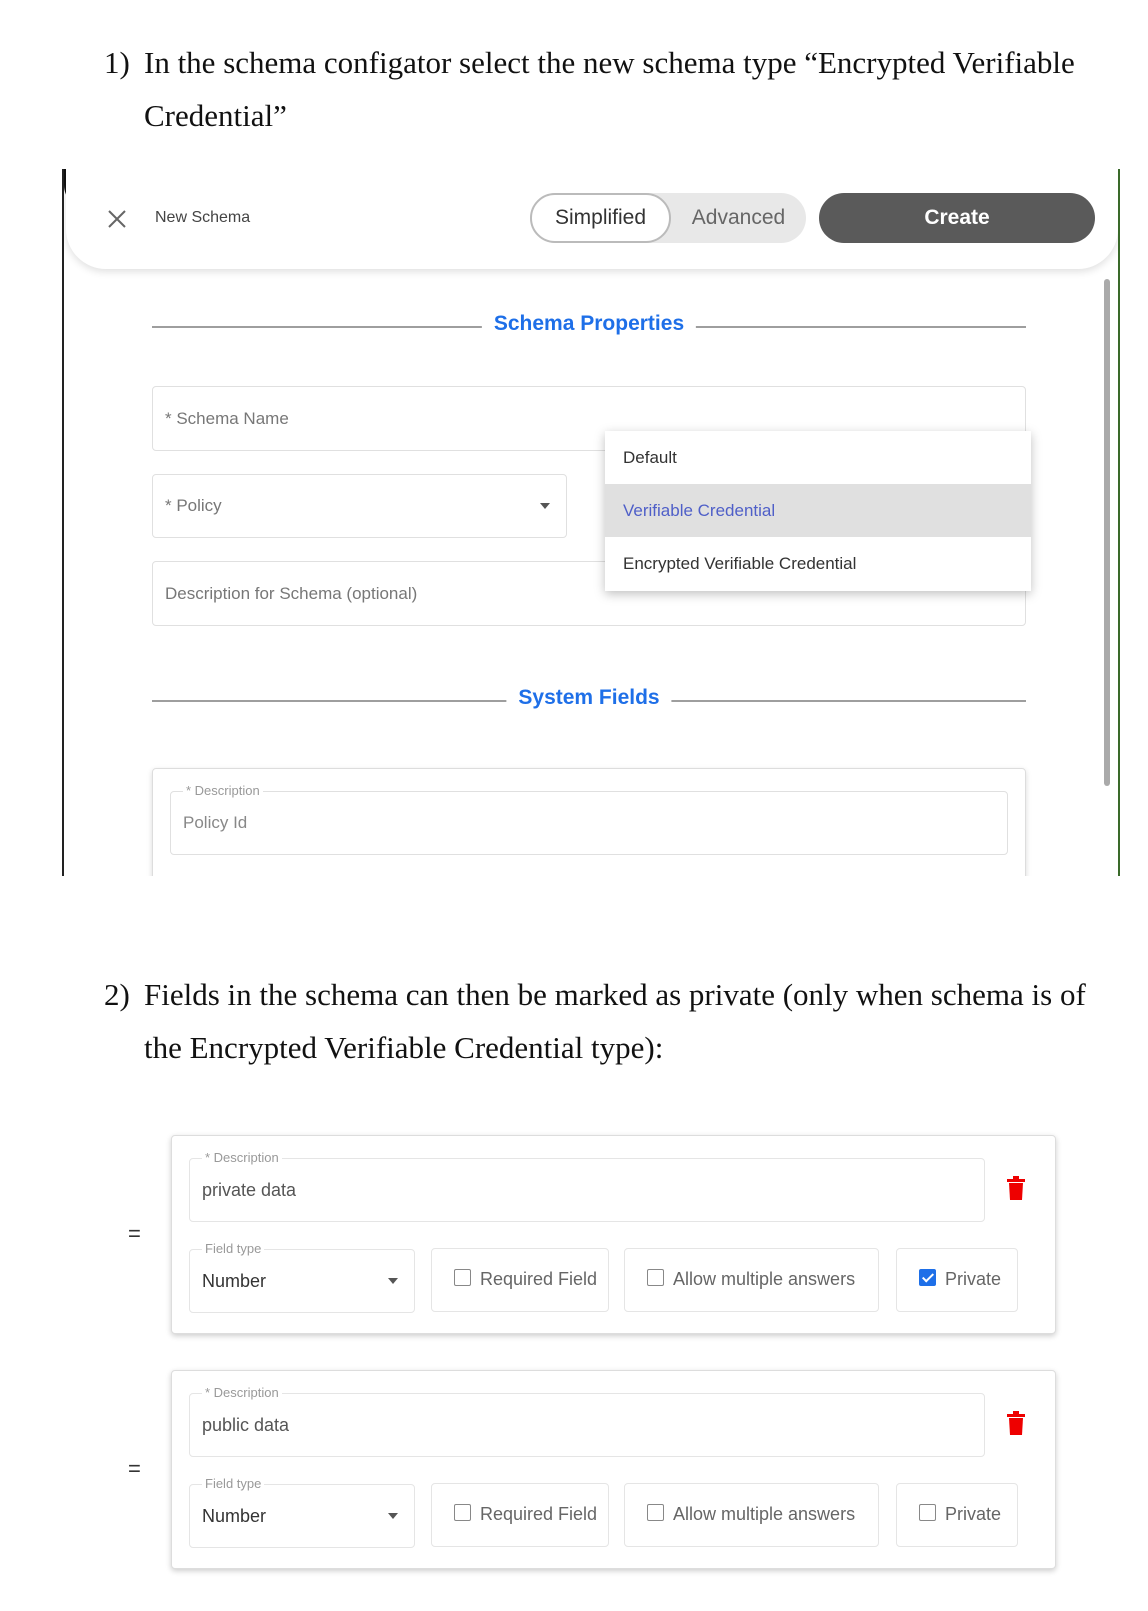  I want to click on mode-toggle: Simplified Advanced, so click(668, 218).